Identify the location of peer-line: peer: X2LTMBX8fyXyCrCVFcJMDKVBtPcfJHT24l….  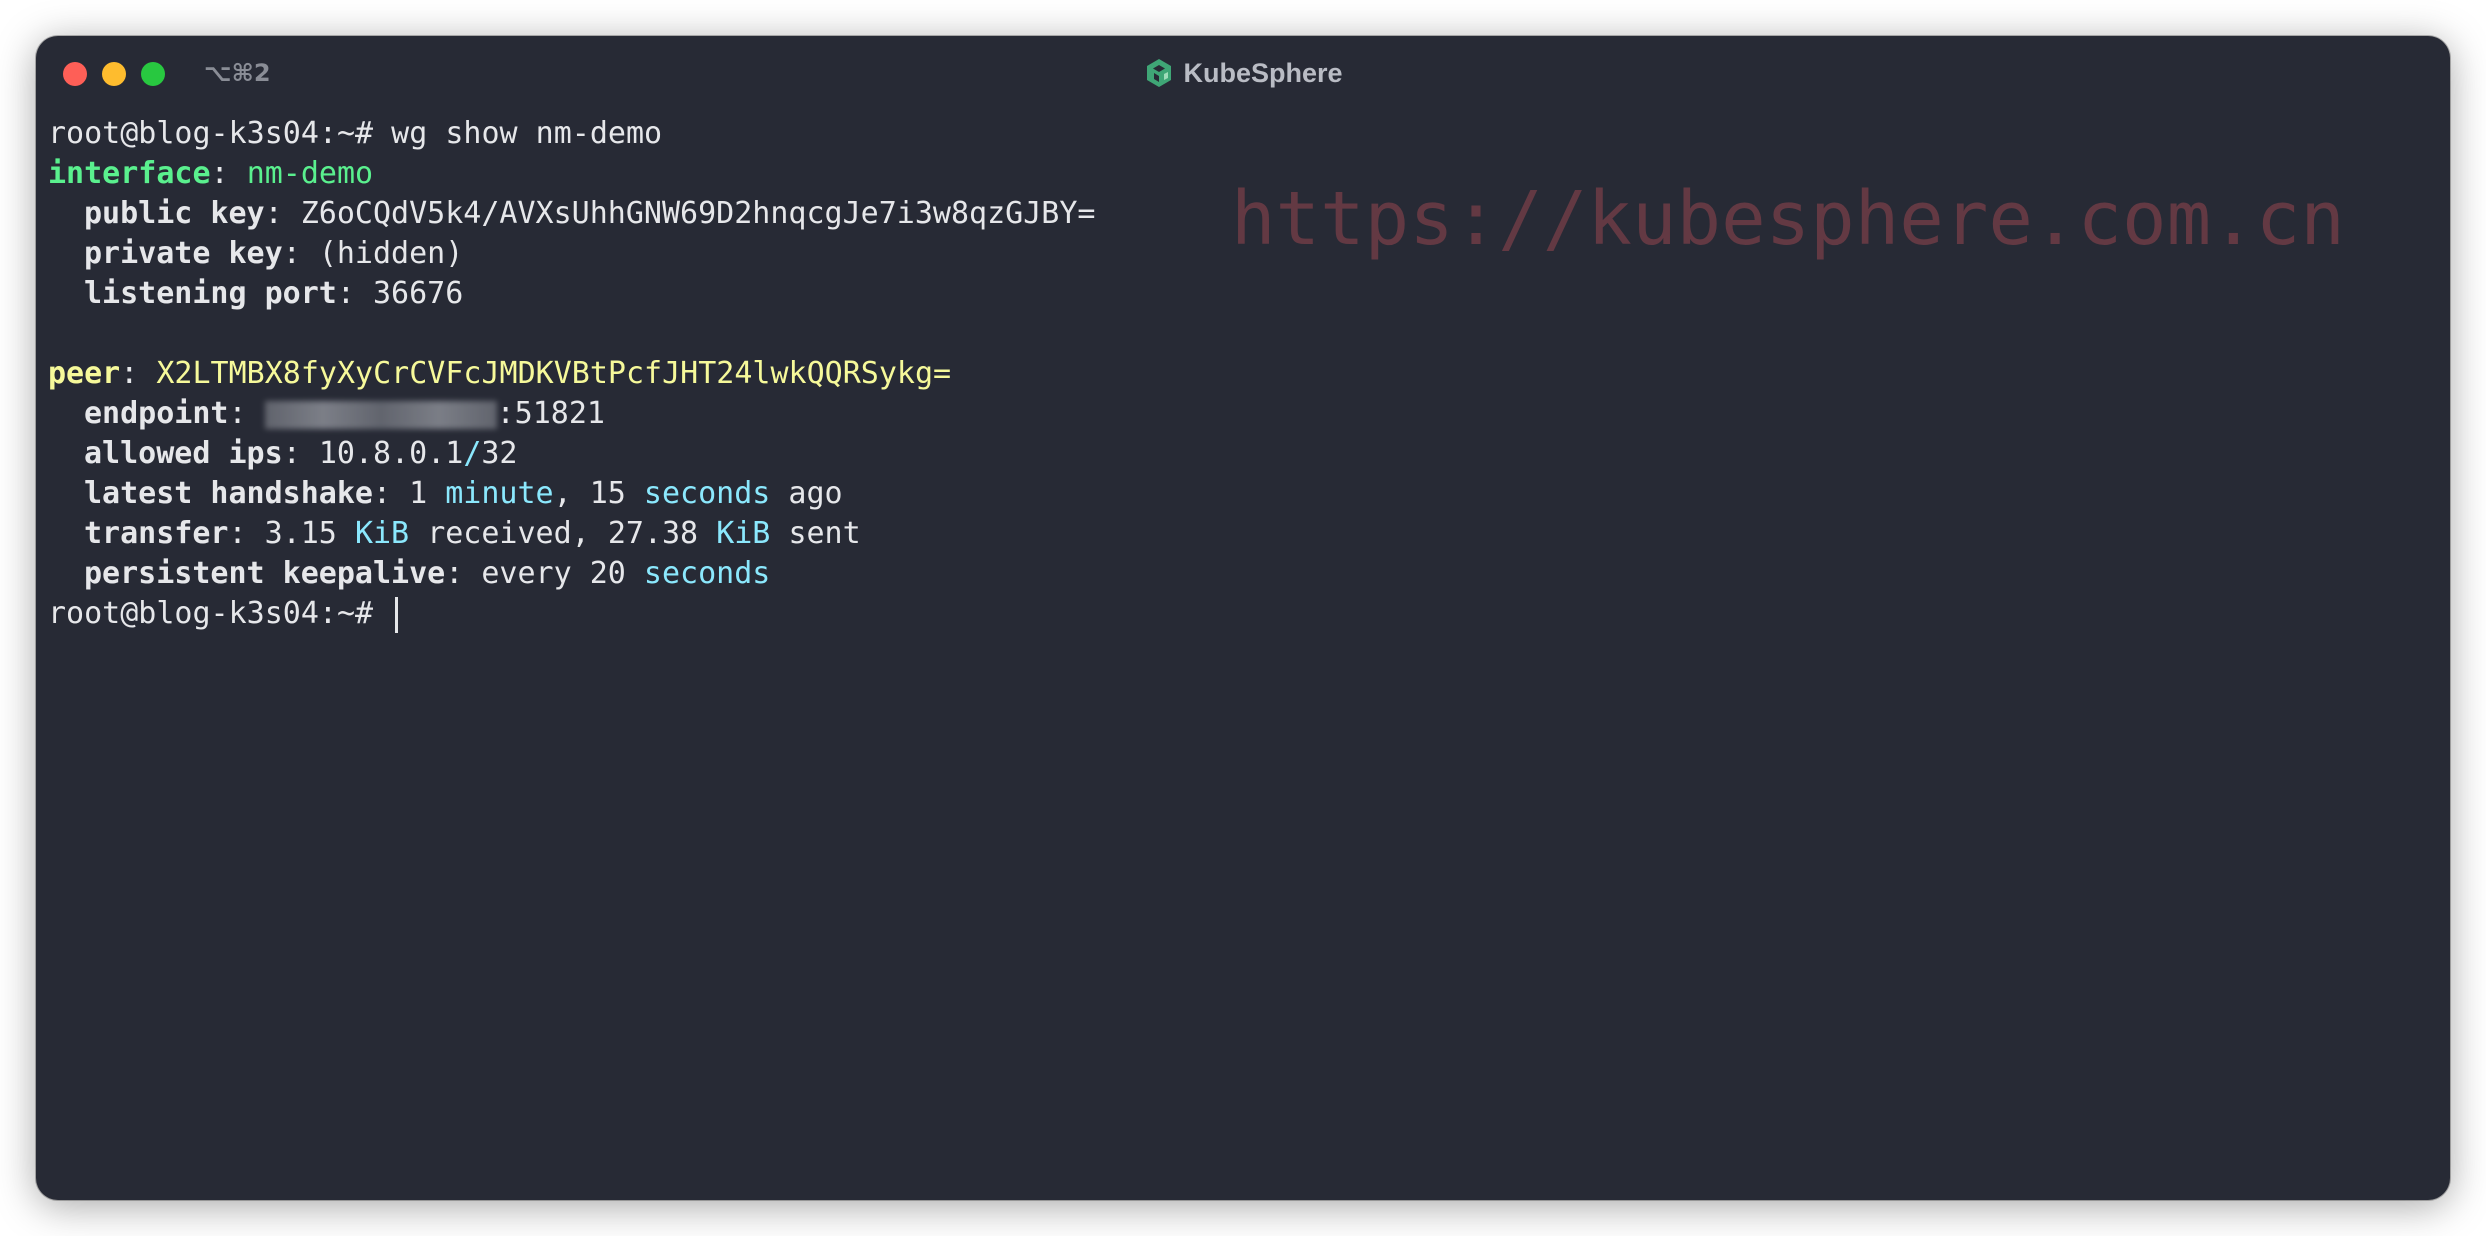
(500, 373).